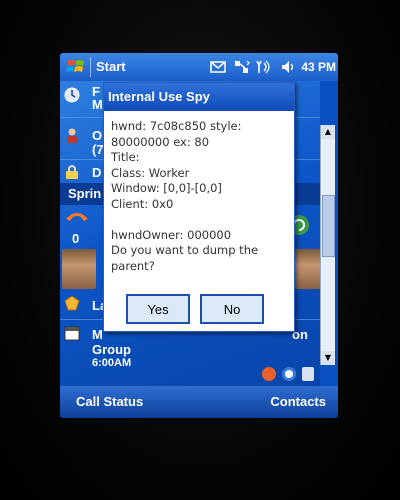 The height and width of the screenshot is (500, 400). What do you see at coordinates (112, 363) in the screenshot?
I see `calendar-time: 6:00AM` at bounding box center [112, 363].